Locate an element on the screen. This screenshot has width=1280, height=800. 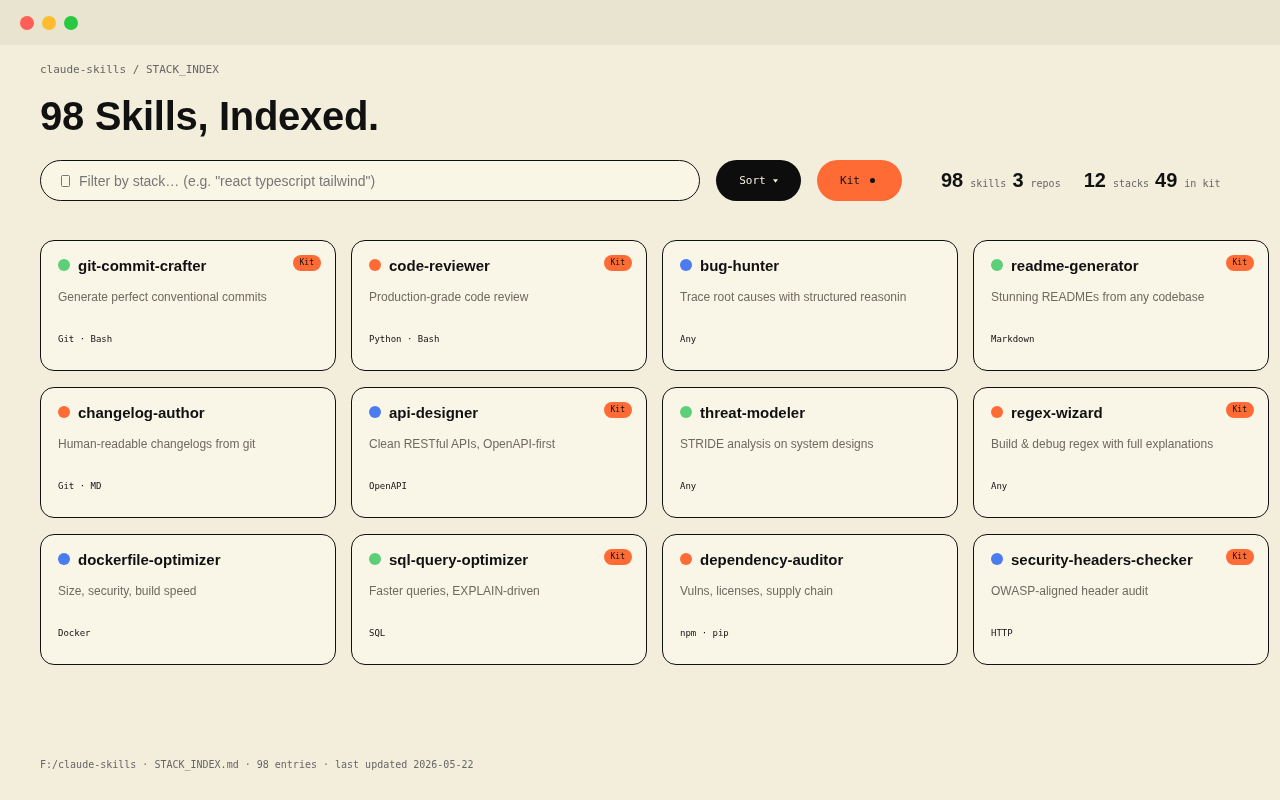
skill-name: readme-generator is located at coordinates (1075, 265).